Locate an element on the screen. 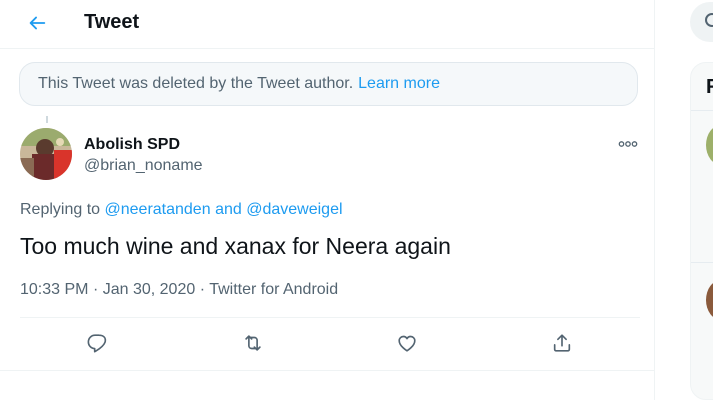  heart-icon is located at coordinates (407, 343).